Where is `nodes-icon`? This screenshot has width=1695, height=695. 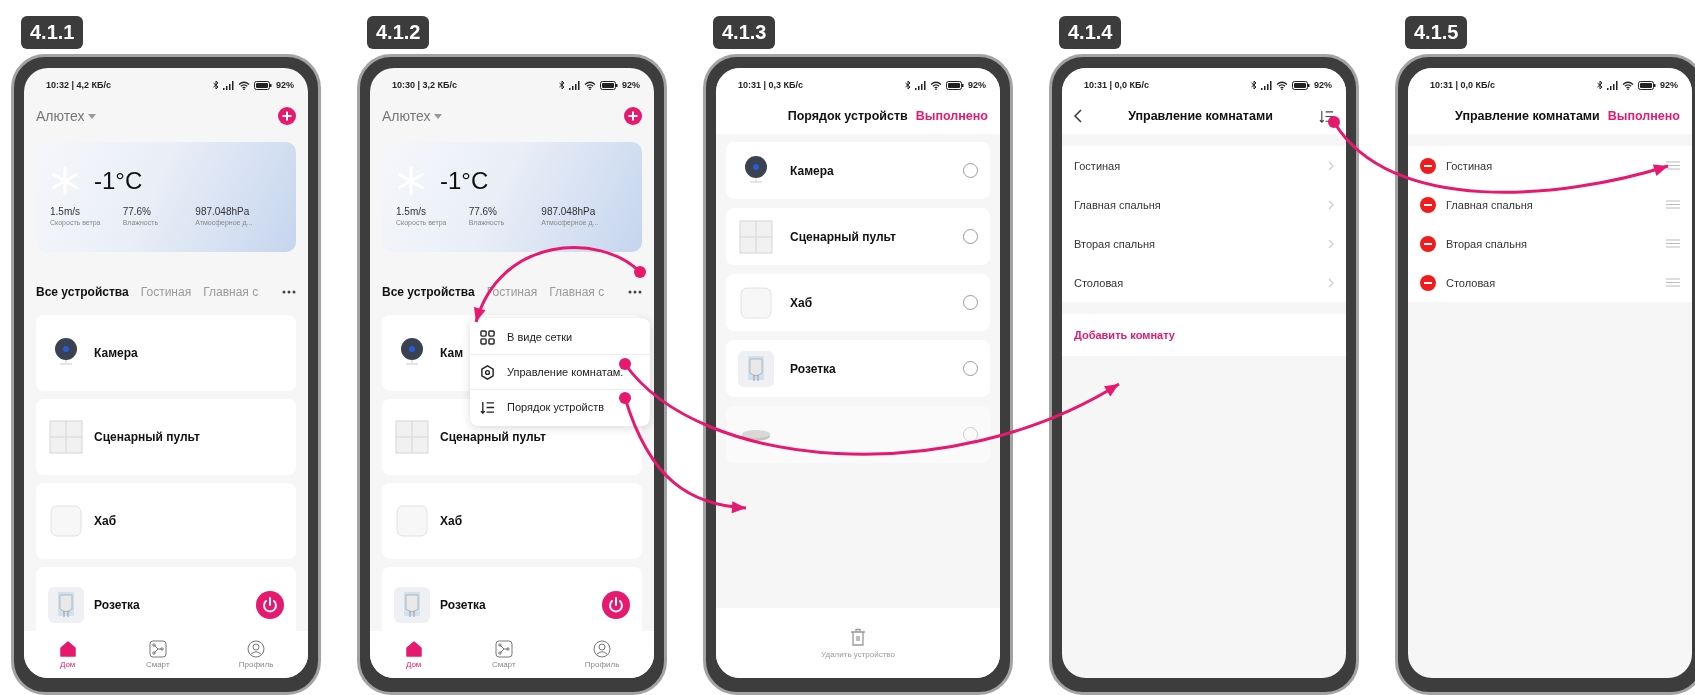
nodes-icon is located at coordinates (157, 649).